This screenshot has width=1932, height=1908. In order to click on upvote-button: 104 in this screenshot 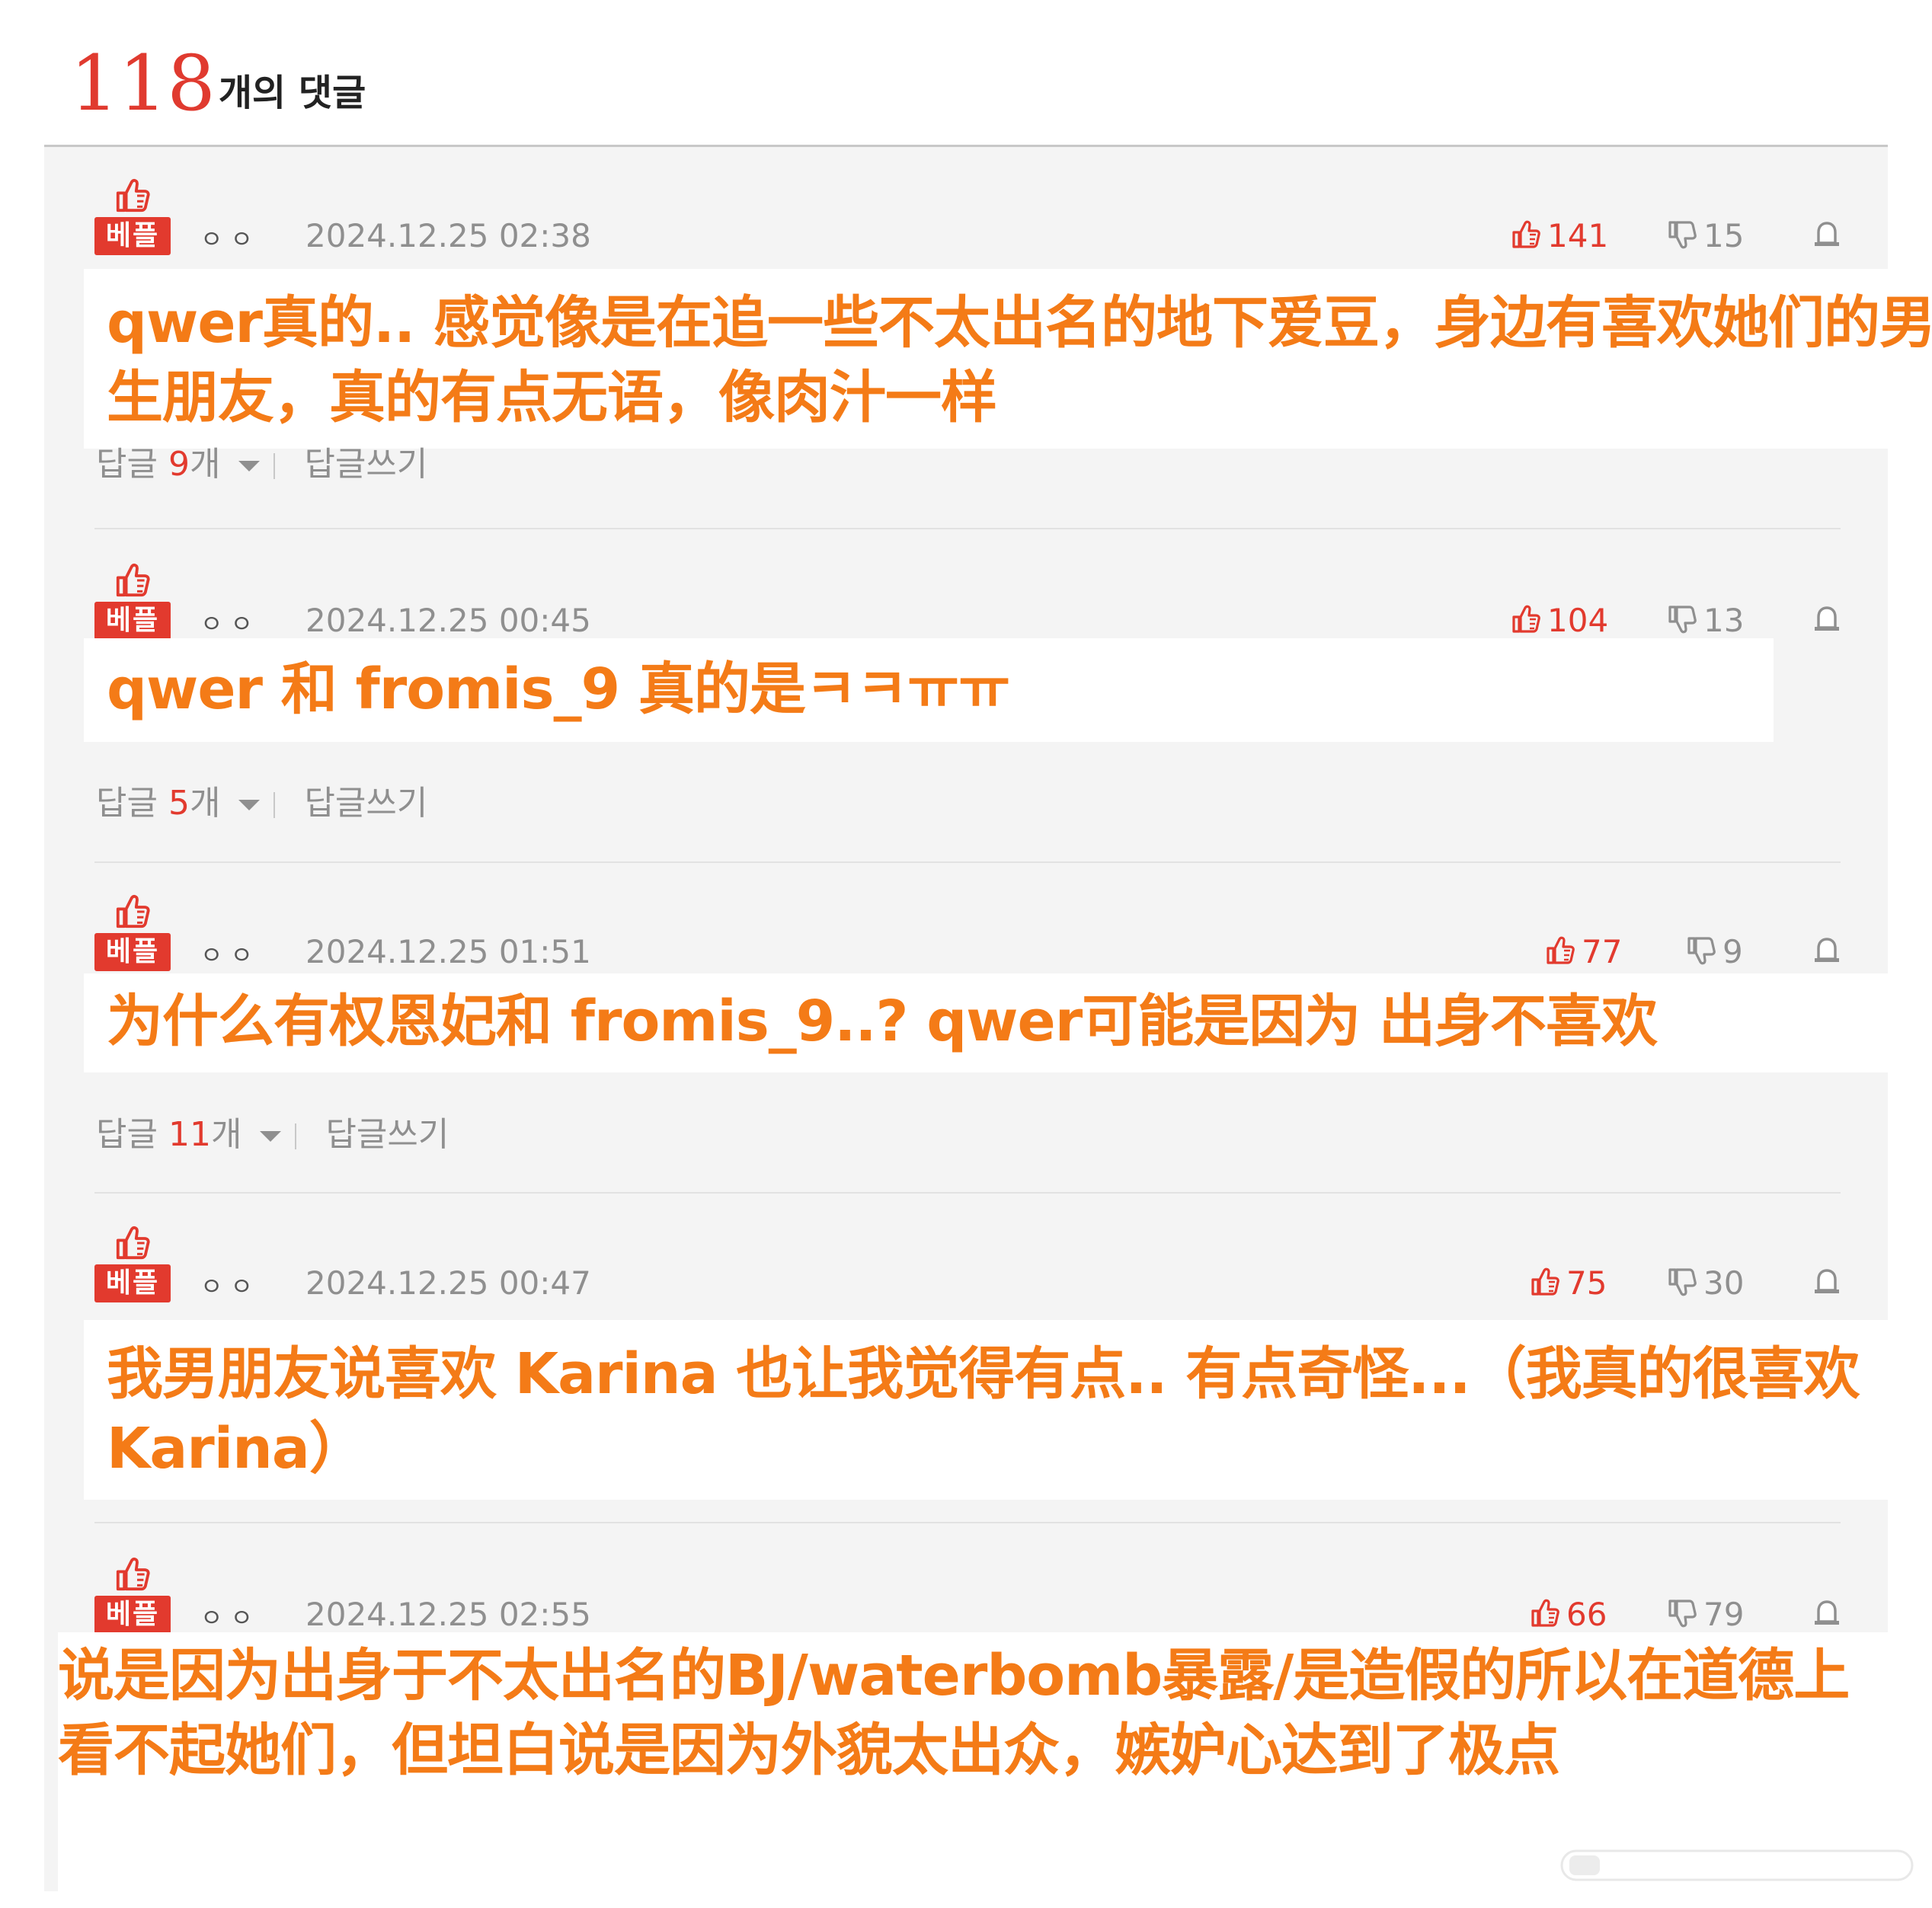, I will do `click(1559, 620)`.